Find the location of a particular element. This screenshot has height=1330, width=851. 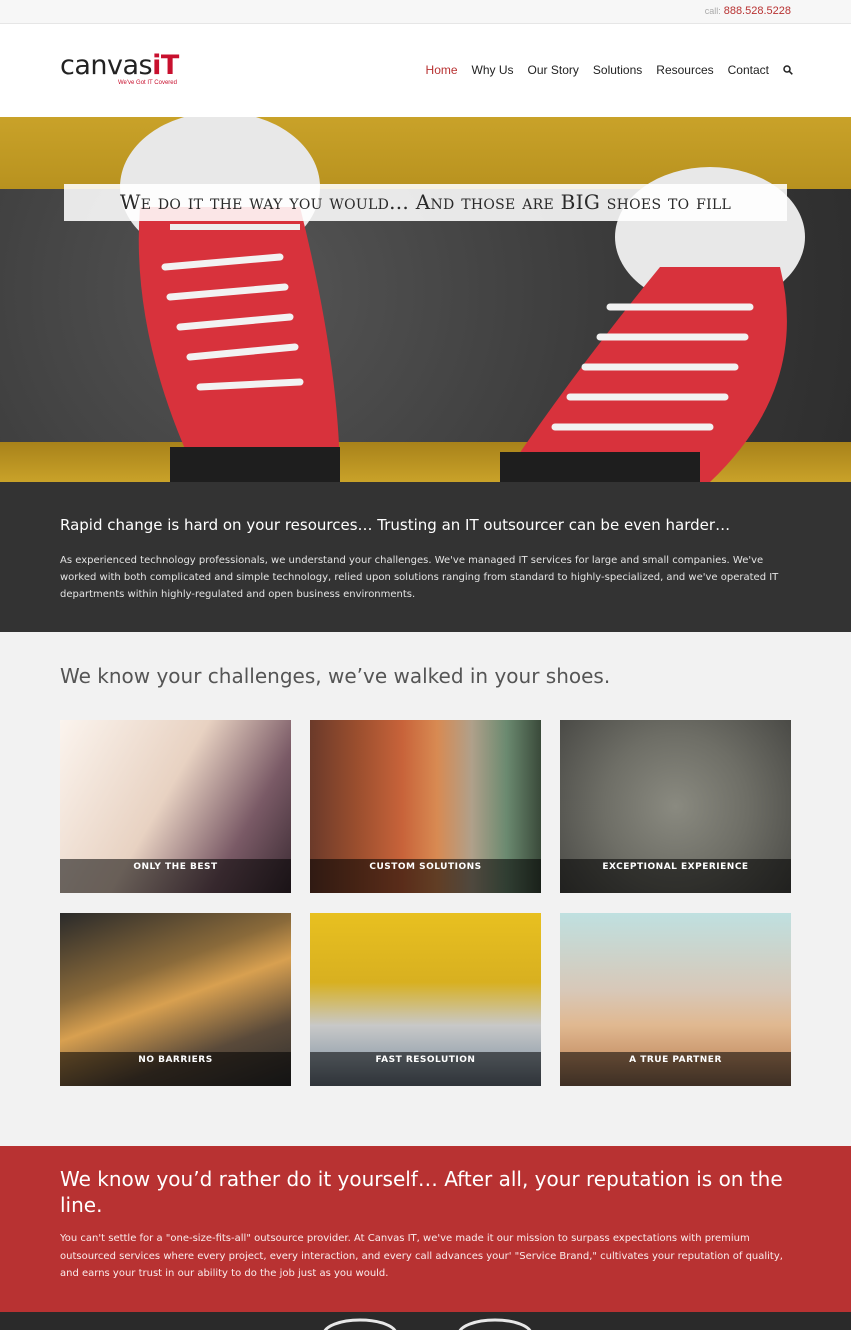

logo: canvasiT We've Got IT Covered is located at coordinates (130, 72).